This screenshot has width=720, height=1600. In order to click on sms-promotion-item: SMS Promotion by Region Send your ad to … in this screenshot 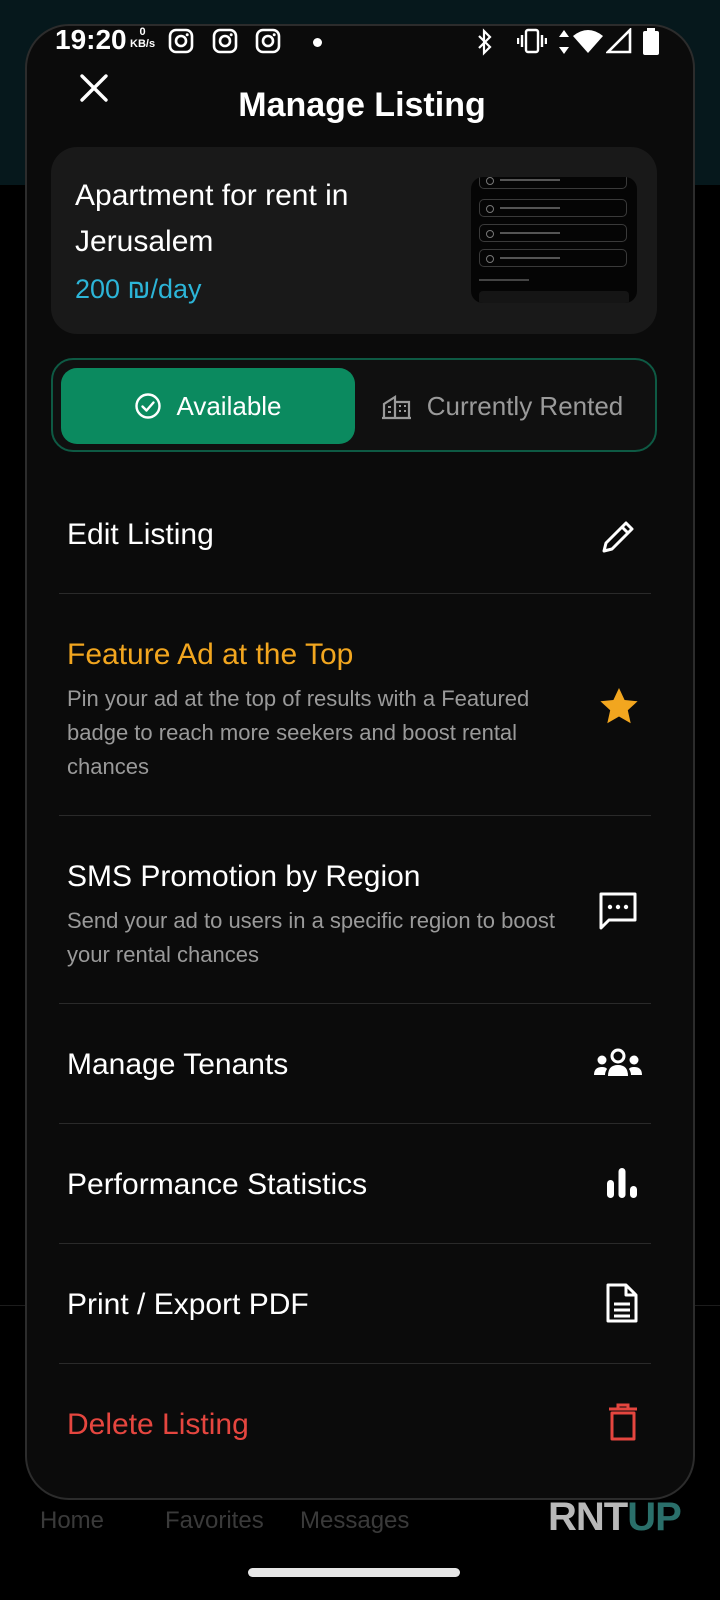, I will do `click(355, 910)`.